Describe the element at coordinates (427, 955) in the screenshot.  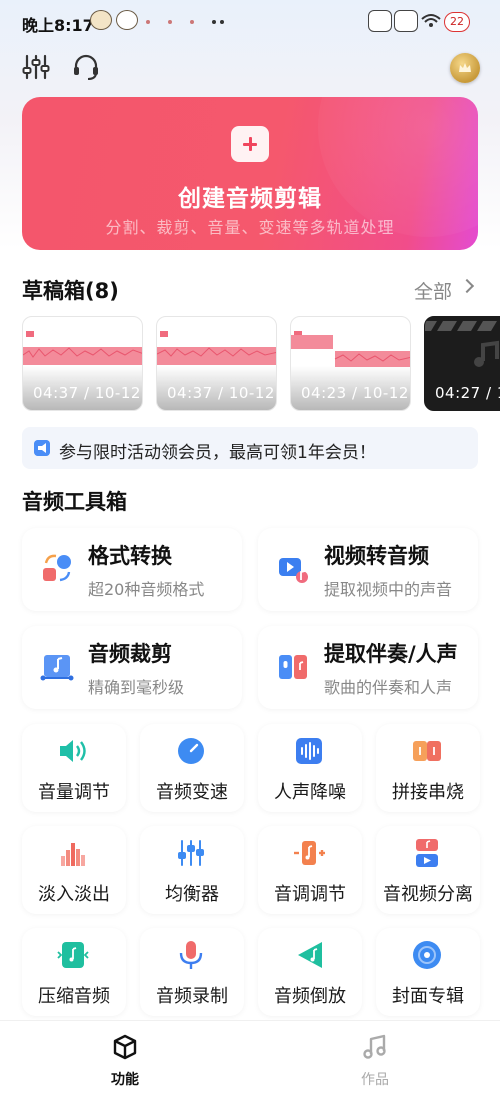
I see `disc-icon` at that location.